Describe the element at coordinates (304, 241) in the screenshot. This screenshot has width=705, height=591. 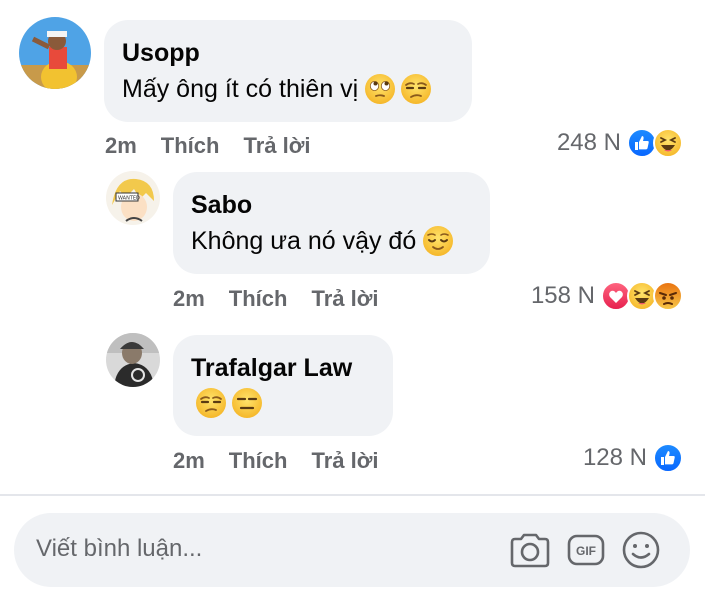
I see `comment-body: Không ưa nó vậy đó` at that location.